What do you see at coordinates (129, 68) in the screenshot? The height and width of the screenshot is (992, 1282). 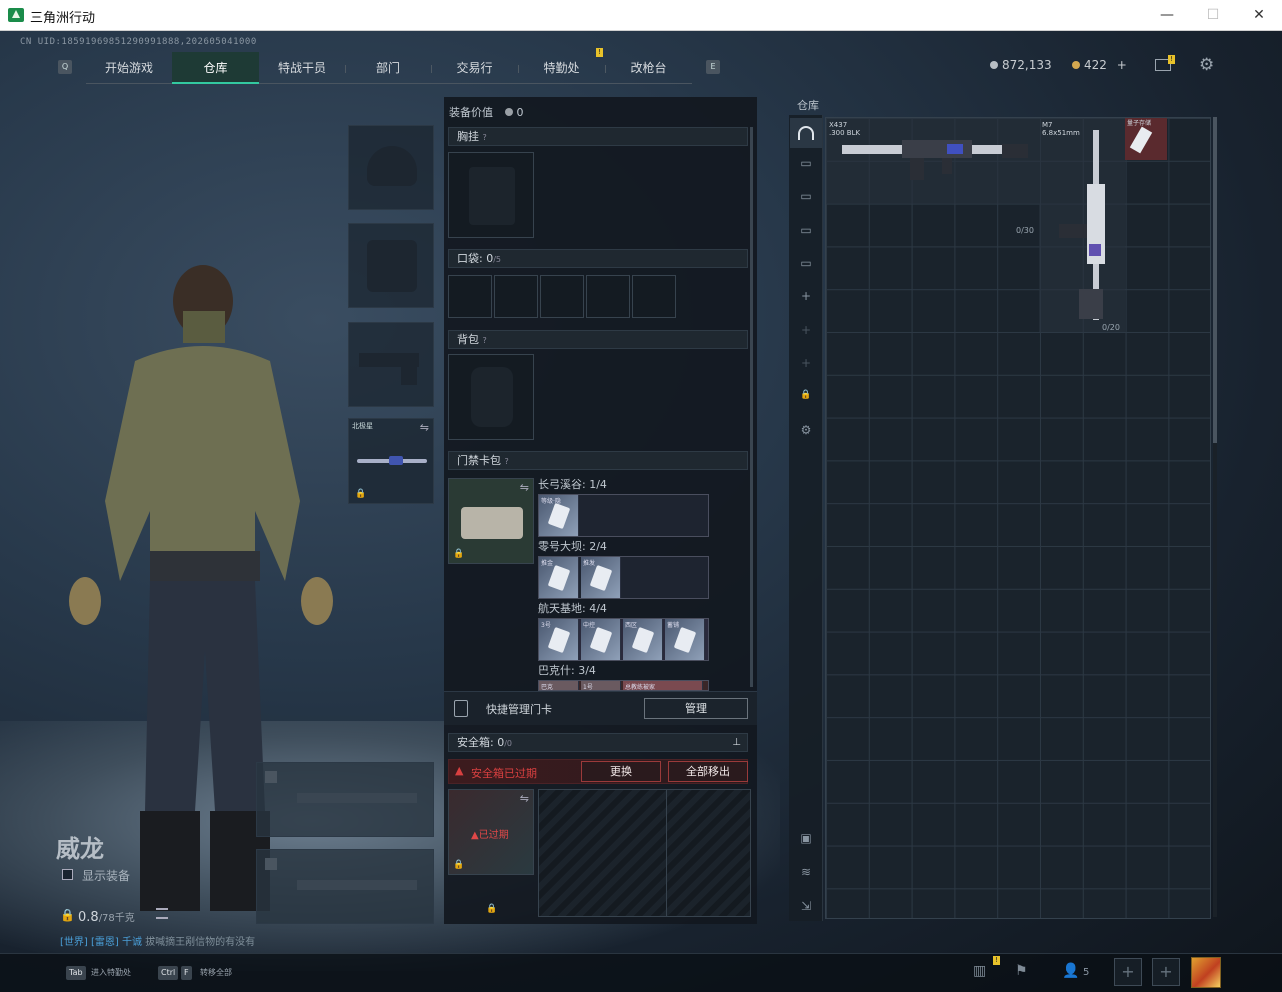 I see `tab-start-game: 开始游戏` at bounding box center [129, 68].